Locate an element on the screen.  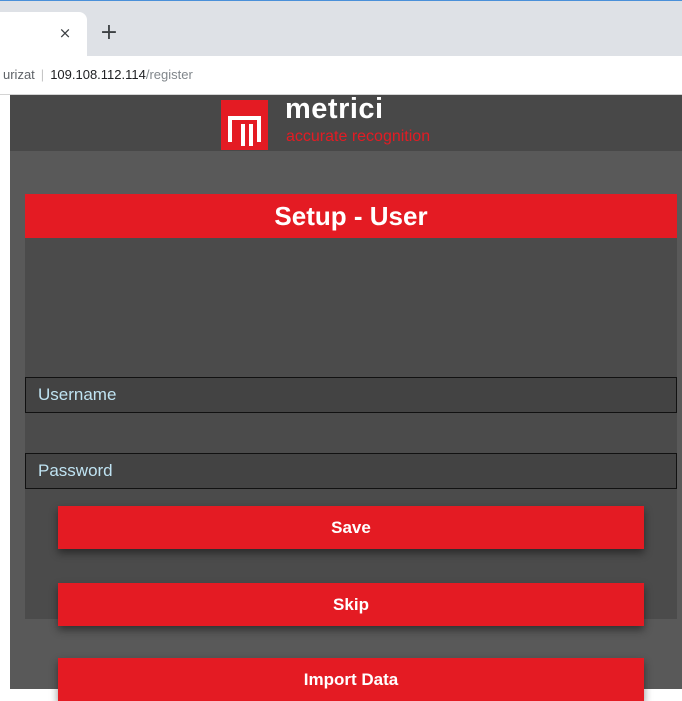
brand-tagline: accurate recognition is located at coordinates (358, 136).